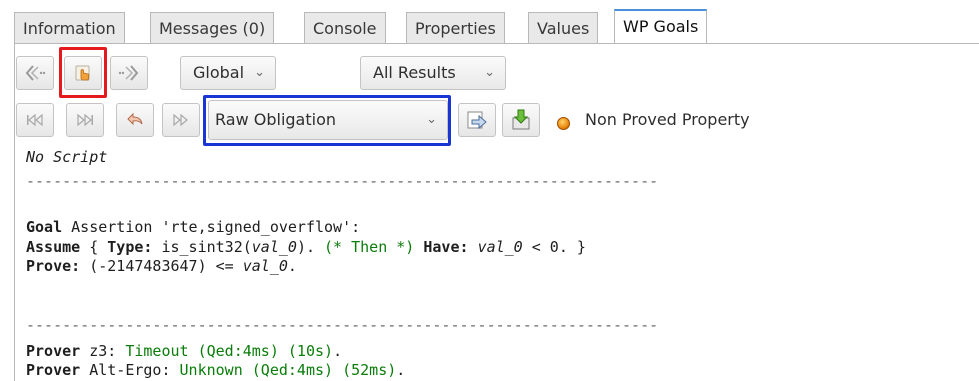  I want to click on have-space, so click(473, 247).